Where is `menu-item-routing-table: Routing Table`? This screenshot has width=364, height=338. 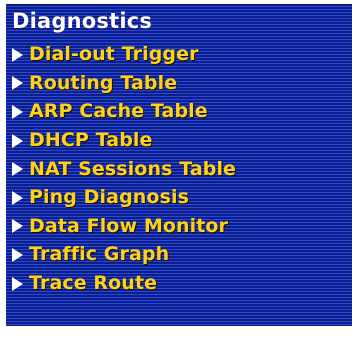
menu-item-routing-table: Routing Table is located at coordinates (124, 83).